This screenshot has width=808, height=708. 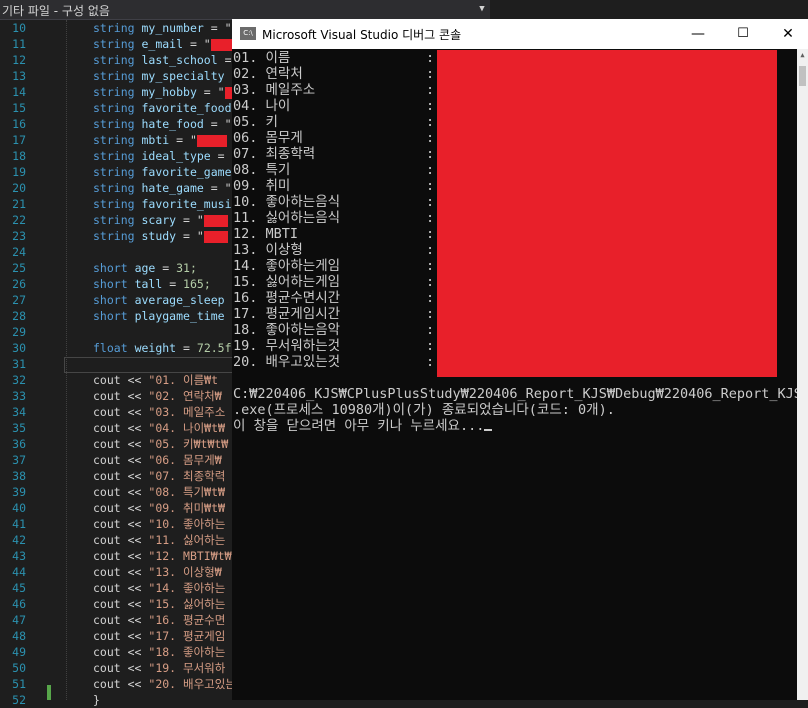 I want to click on chevron-down-icon: ▼, so click(x=482, y=9).